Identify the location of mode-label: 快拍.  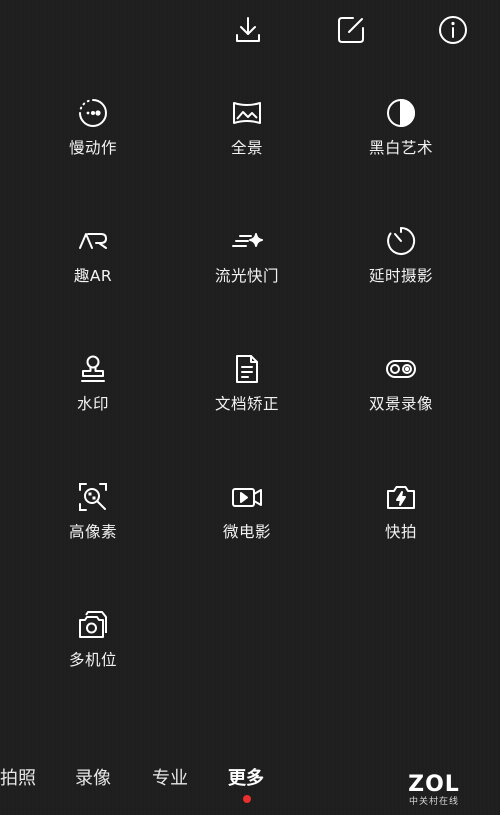
(400, 532).